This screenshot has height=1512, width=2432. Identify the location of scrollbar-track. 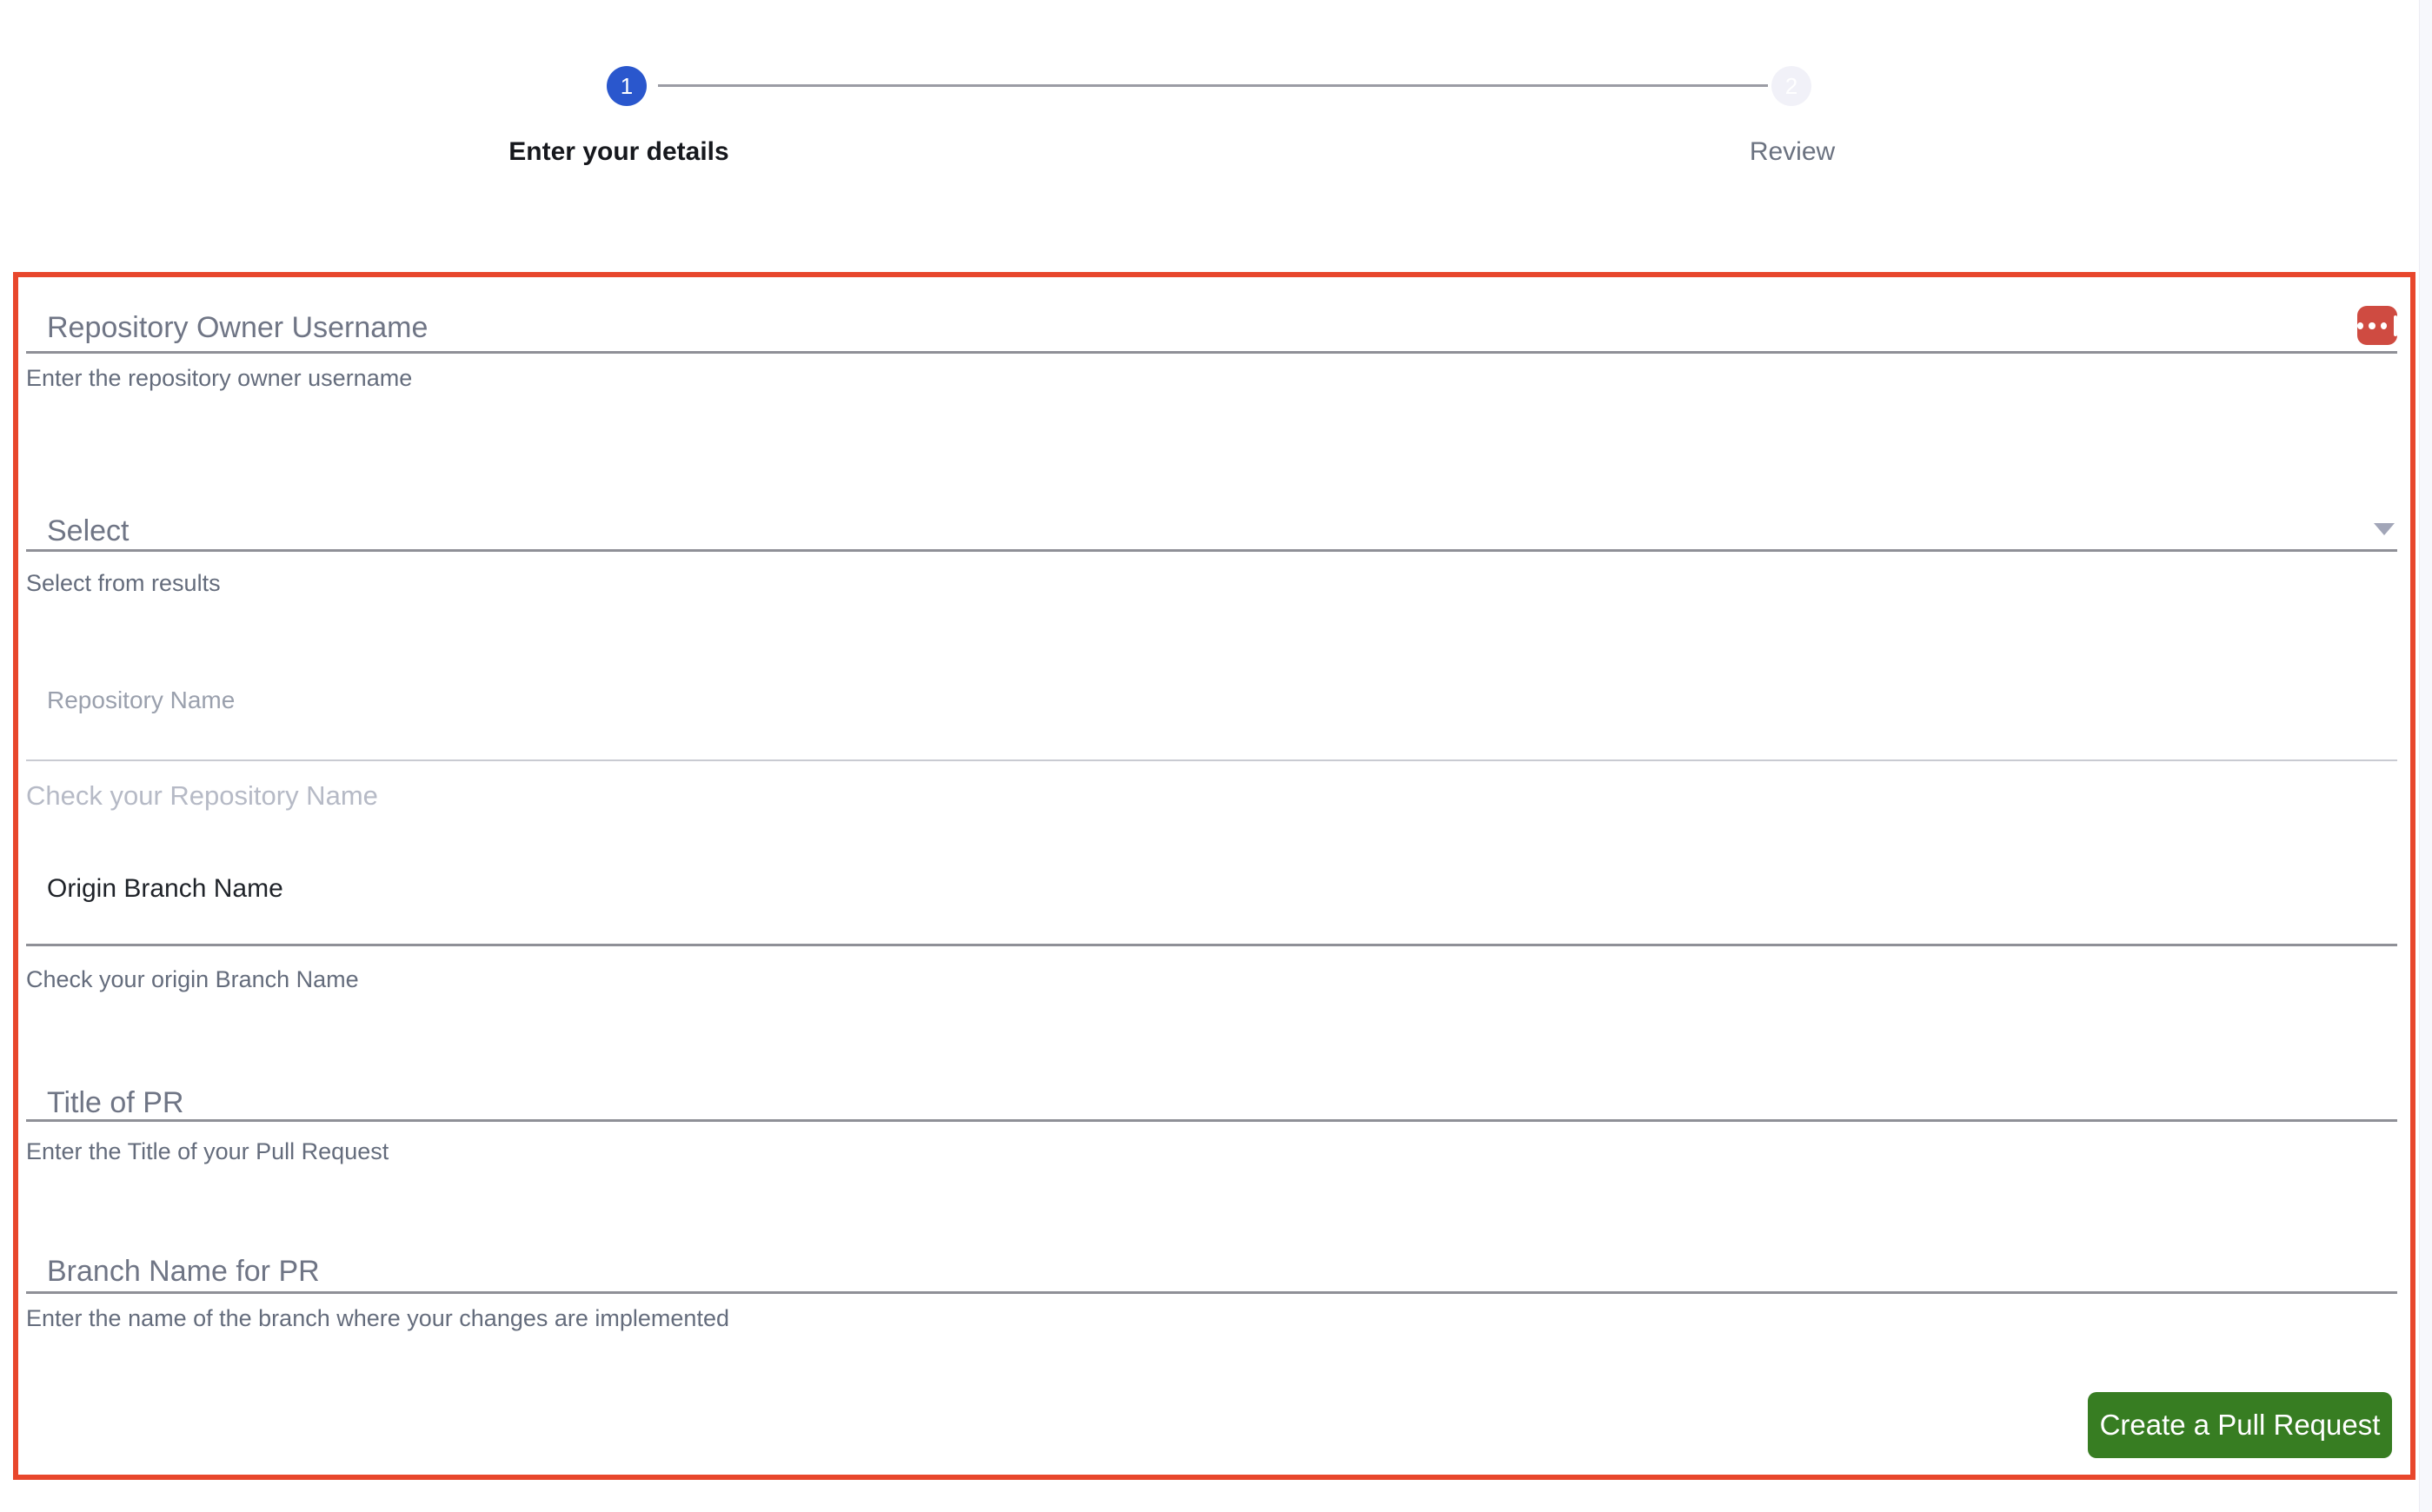
(2425, 756).